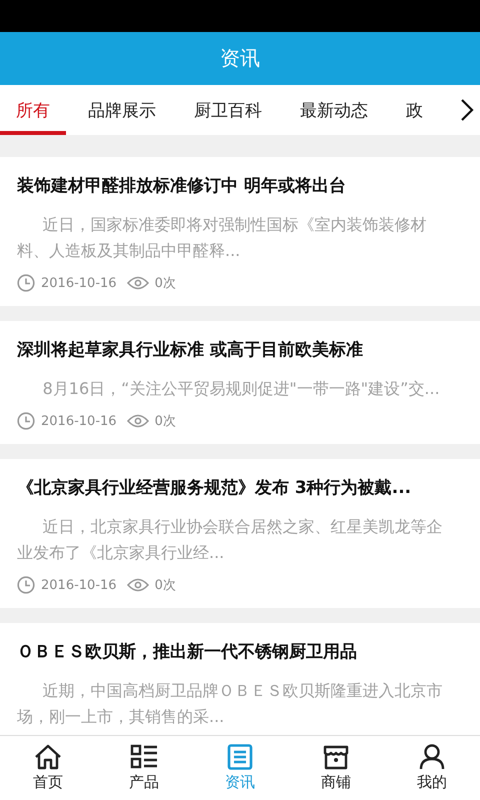  I want to click on nav-label: 产品, so click(144, 782).